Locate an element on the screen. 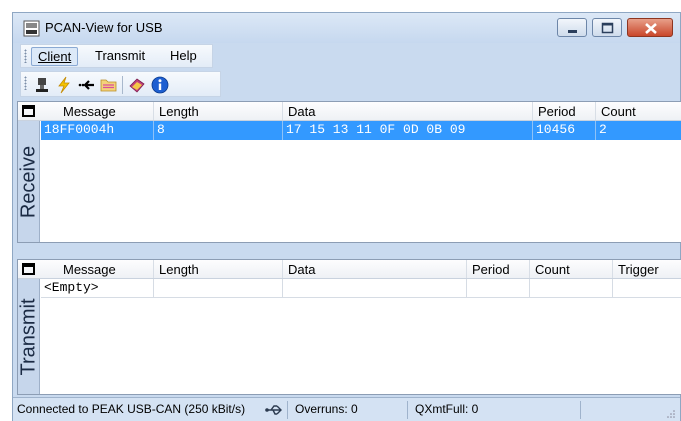  lightning-icon is located at coordinates (64, 85).